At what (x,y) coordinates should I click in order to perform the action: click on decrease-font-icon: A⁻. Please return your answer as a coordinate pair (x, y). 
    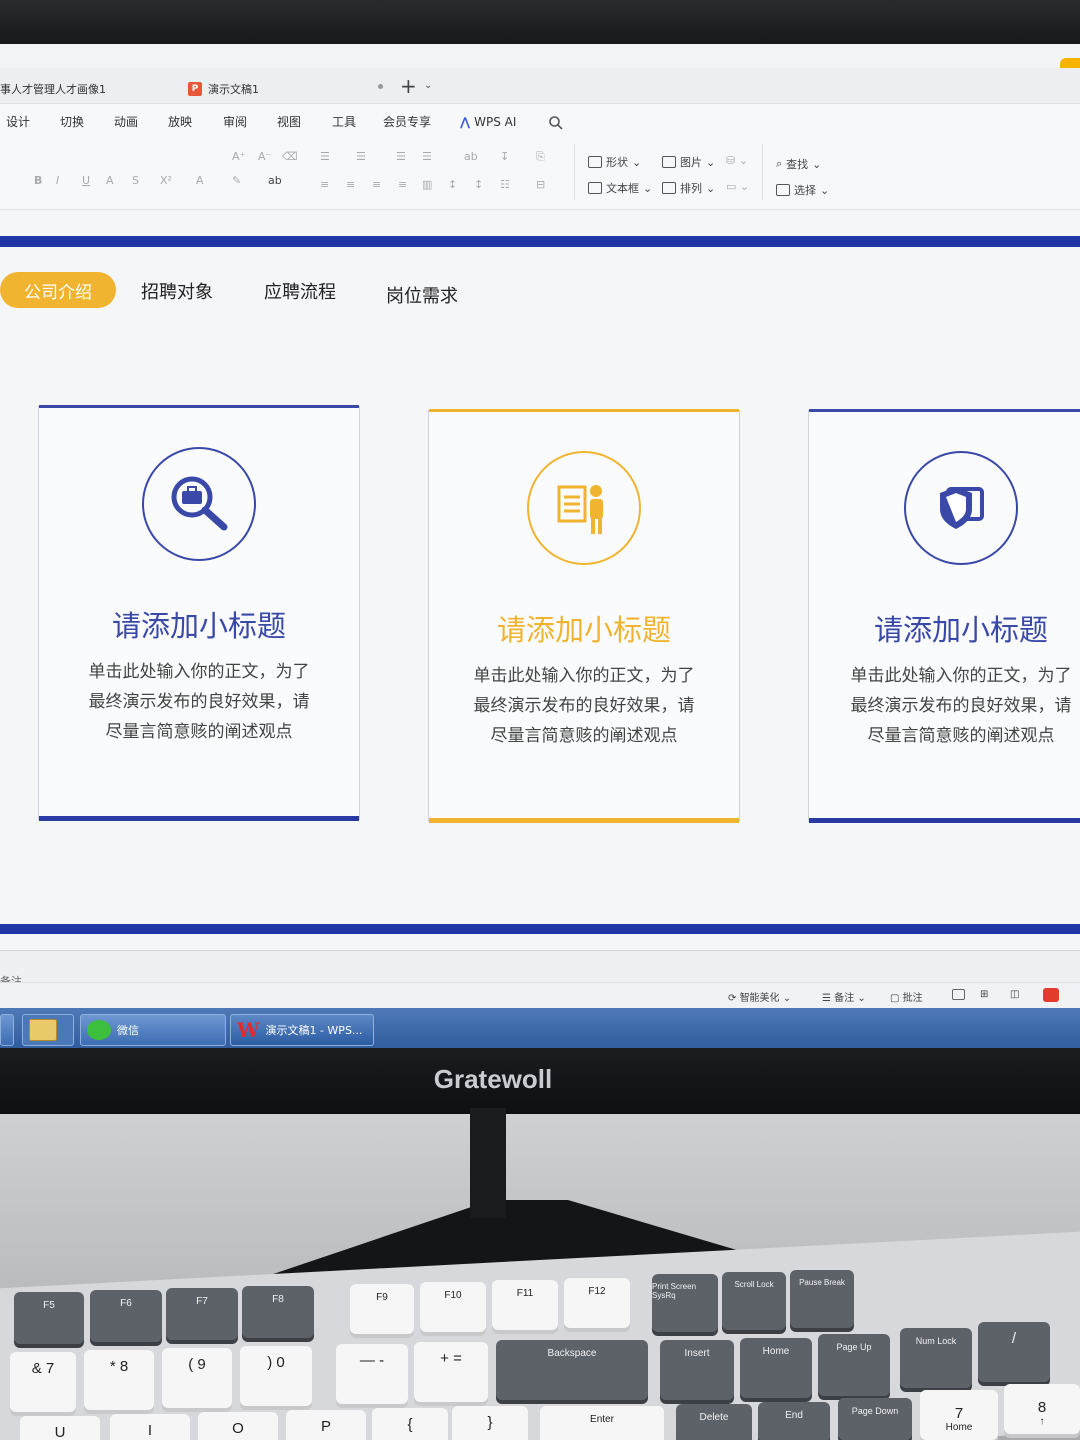
    Looking at the image, I should click on (264, 156).